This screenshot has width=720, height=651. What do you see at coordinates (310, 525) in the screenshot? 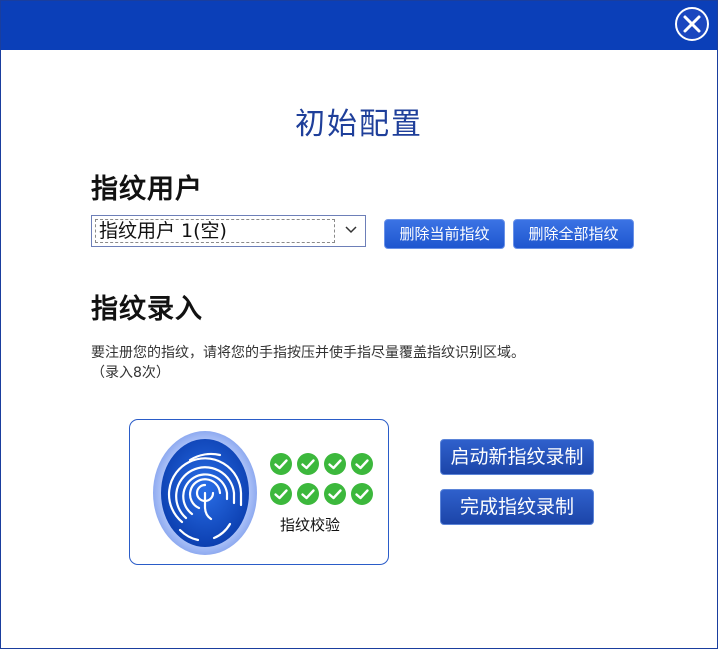
I see `verify-label: 指纹校验` at bounding box center [310, 525].